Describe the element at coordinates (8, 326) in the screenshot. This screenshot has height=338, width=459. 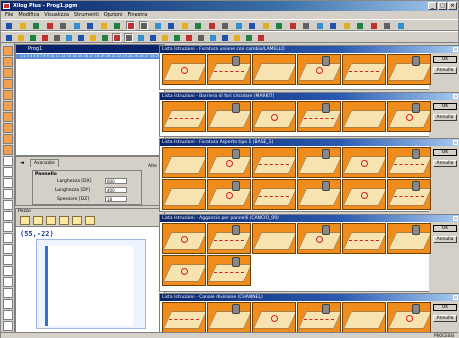
I see `machining-tool-26-icon` at that location.